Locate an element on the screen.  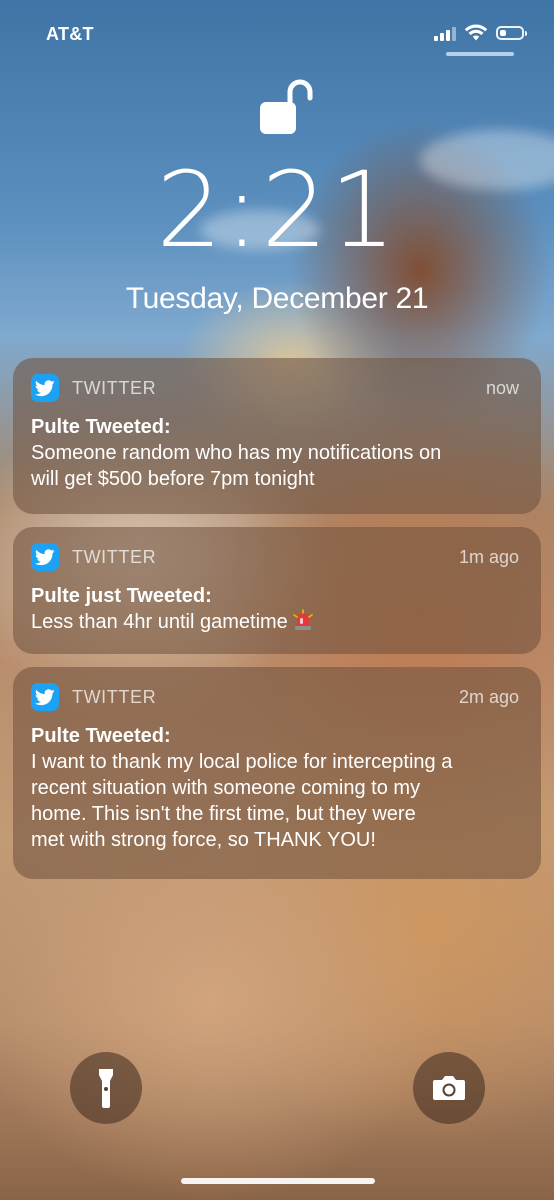
status-bar: AT&T is located at coordinates (277, 30).